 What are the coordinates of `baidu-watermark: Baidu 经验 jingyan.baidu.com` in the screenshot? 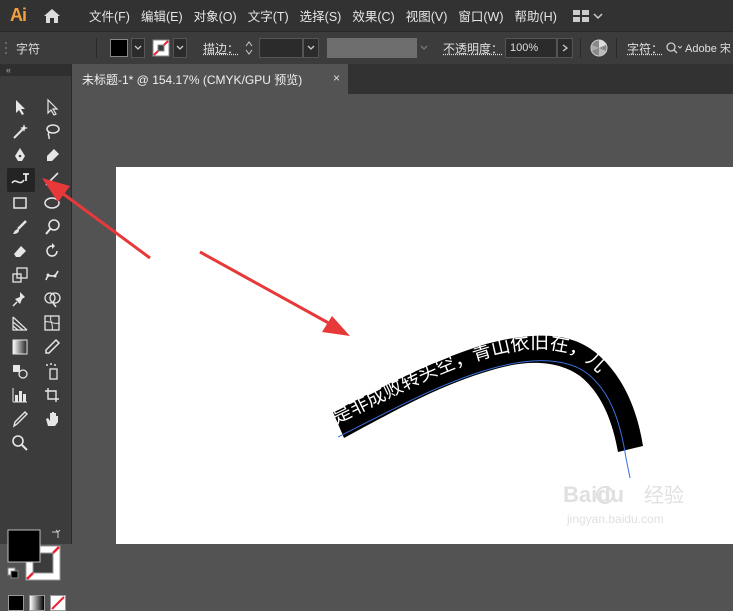 It's located at (623, 504).